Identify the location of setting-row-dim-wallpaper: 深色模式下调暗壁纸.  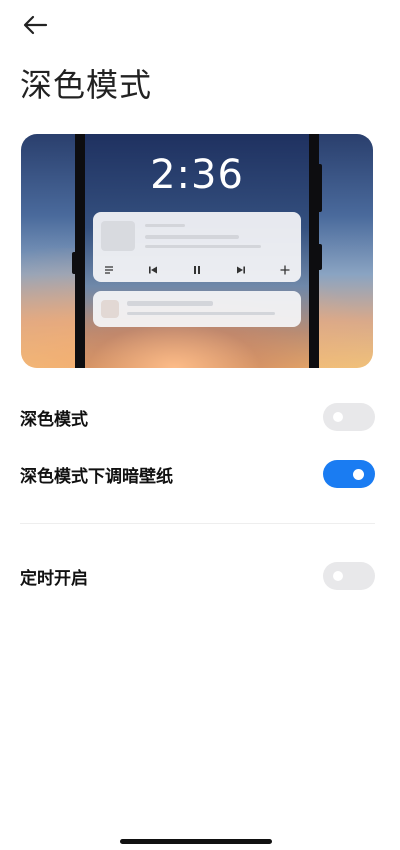
(197, 474).